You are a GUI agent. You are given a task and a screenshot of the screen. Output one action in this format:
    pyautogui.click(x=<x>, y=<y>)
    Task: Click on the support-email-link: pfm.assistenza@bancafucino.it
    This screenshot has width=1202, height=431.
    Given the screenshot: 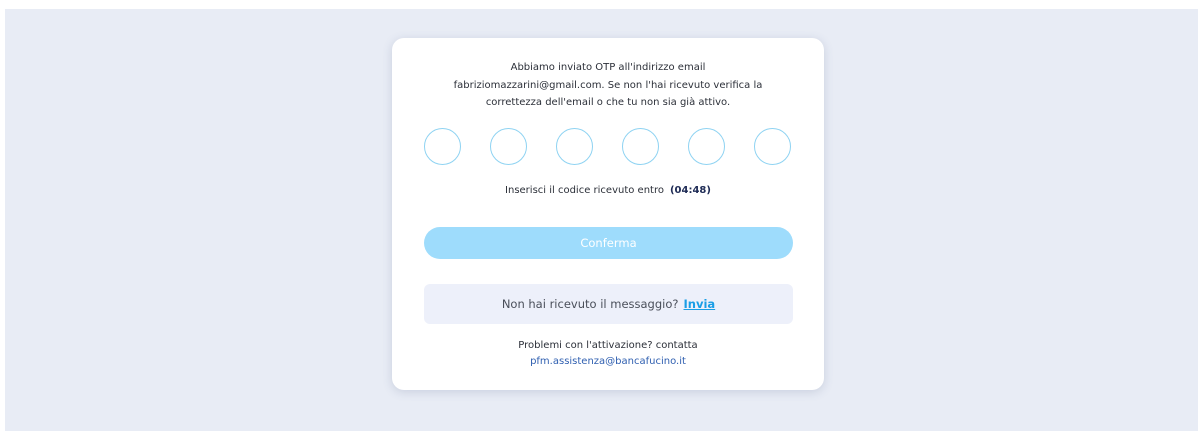 What is the action you would take?
    pyautogui.click(x=608, y=361)
    